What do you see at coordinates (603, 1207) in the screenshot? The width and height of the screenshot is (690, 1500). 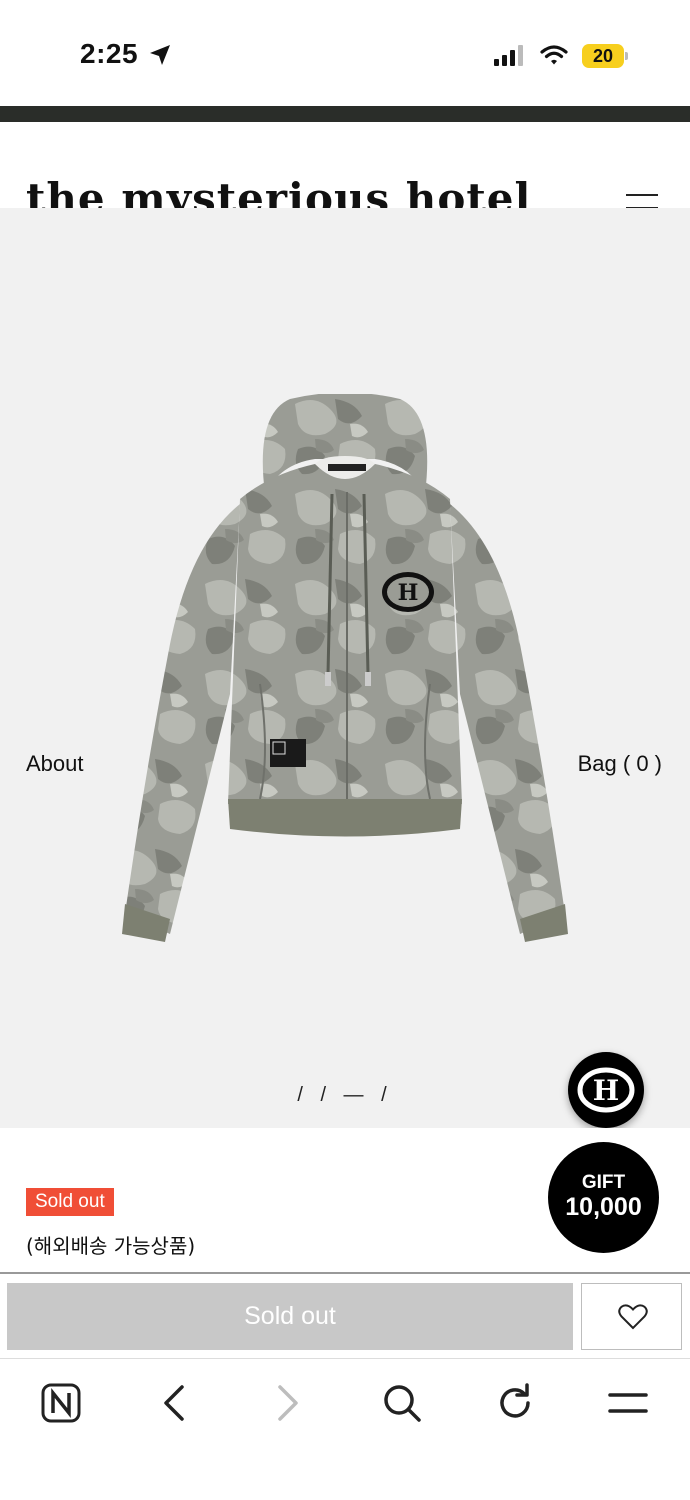 I see `gift-amount: 10,000` at bounding box center [603, 1207].